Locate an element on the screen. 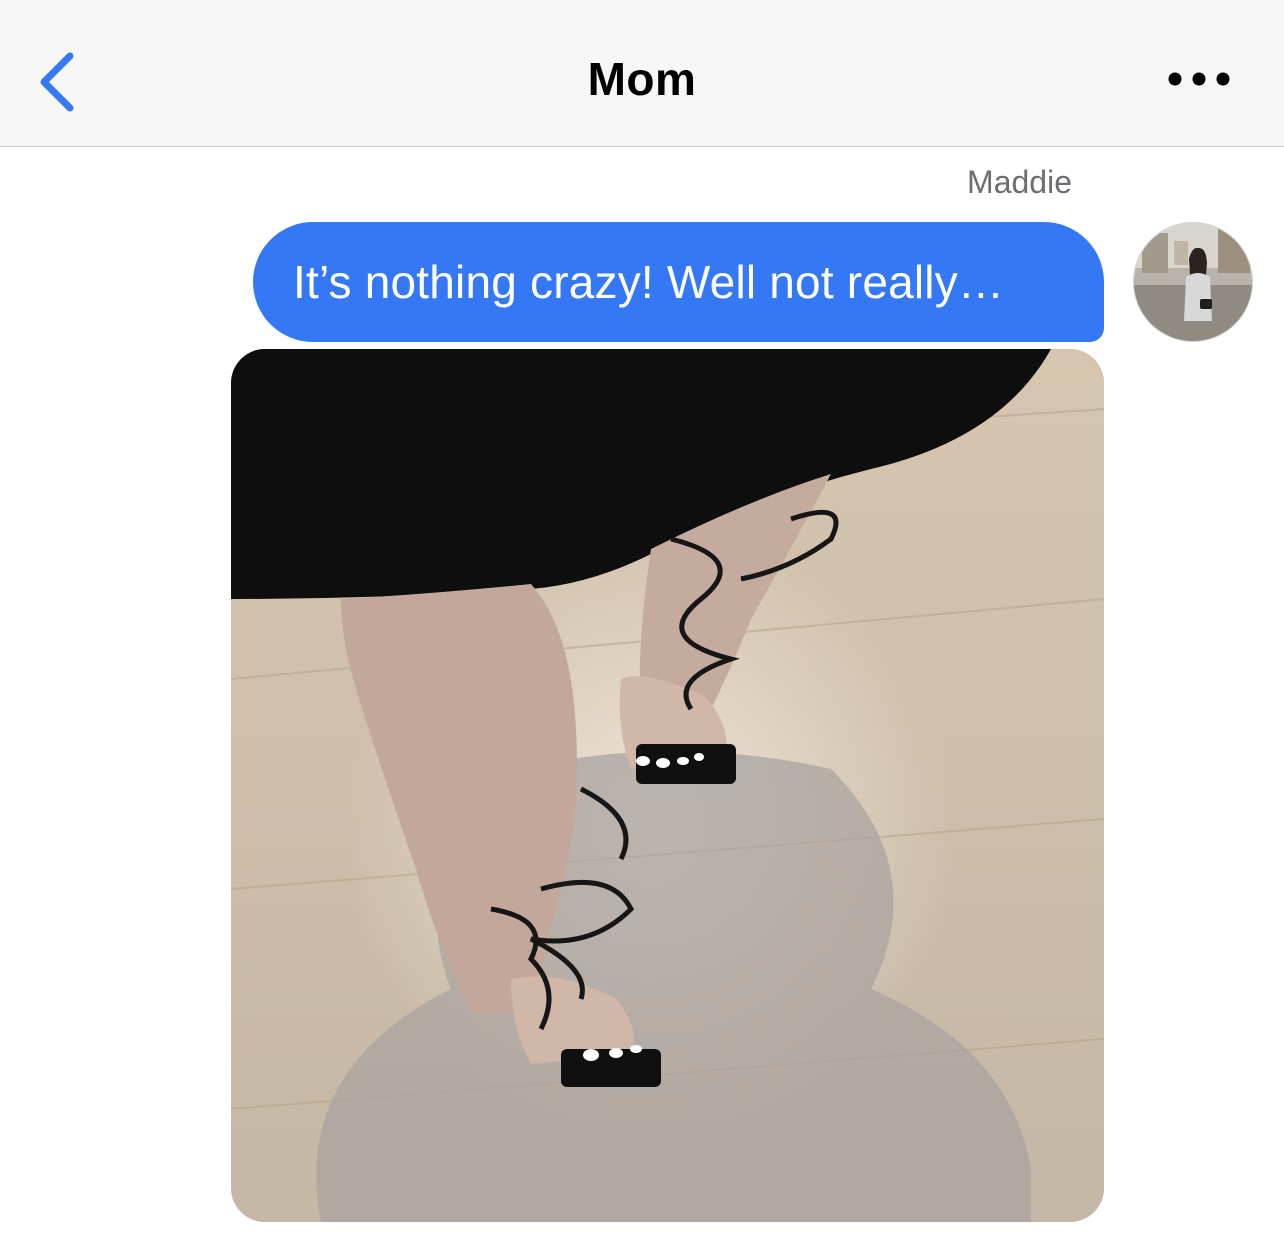  navigation-header: Mom is located at coordinates (642, 73).